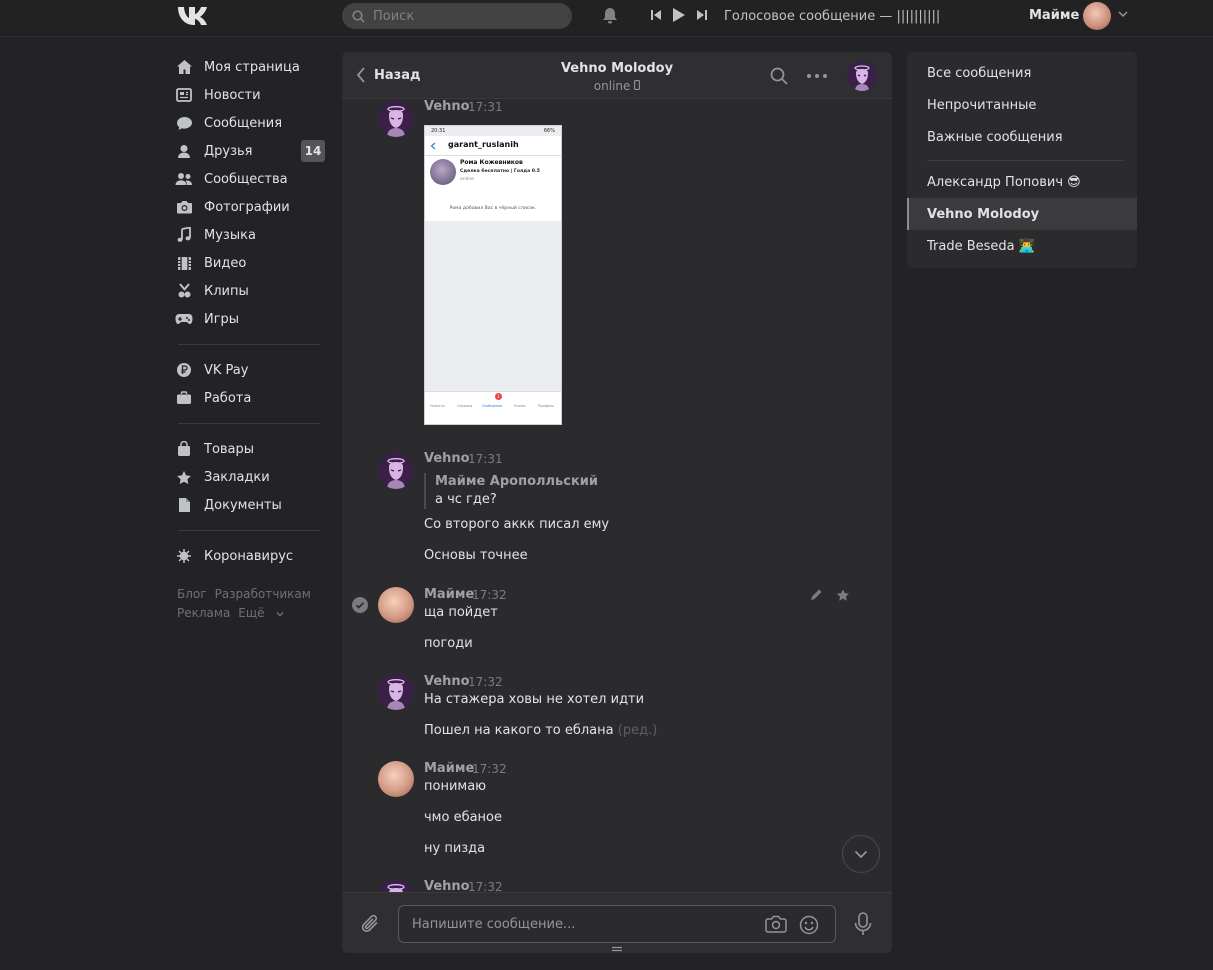 The height and width of the screenshot is (970, 1213). What do you see at coordinates (371, 924) in the screenshot?
I see `attach-icon` at bounding box center [371, 924].